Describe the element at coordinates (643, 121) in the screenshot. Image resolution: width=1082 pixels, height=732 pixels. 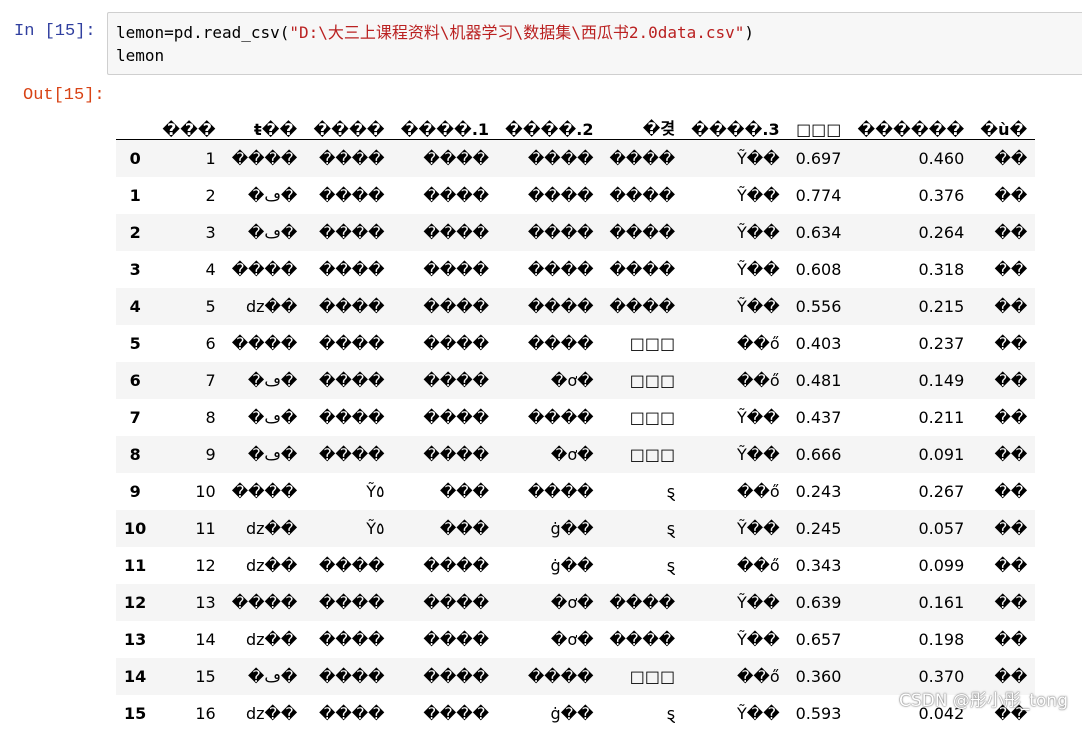
I see `column-header: �겾` at that location.